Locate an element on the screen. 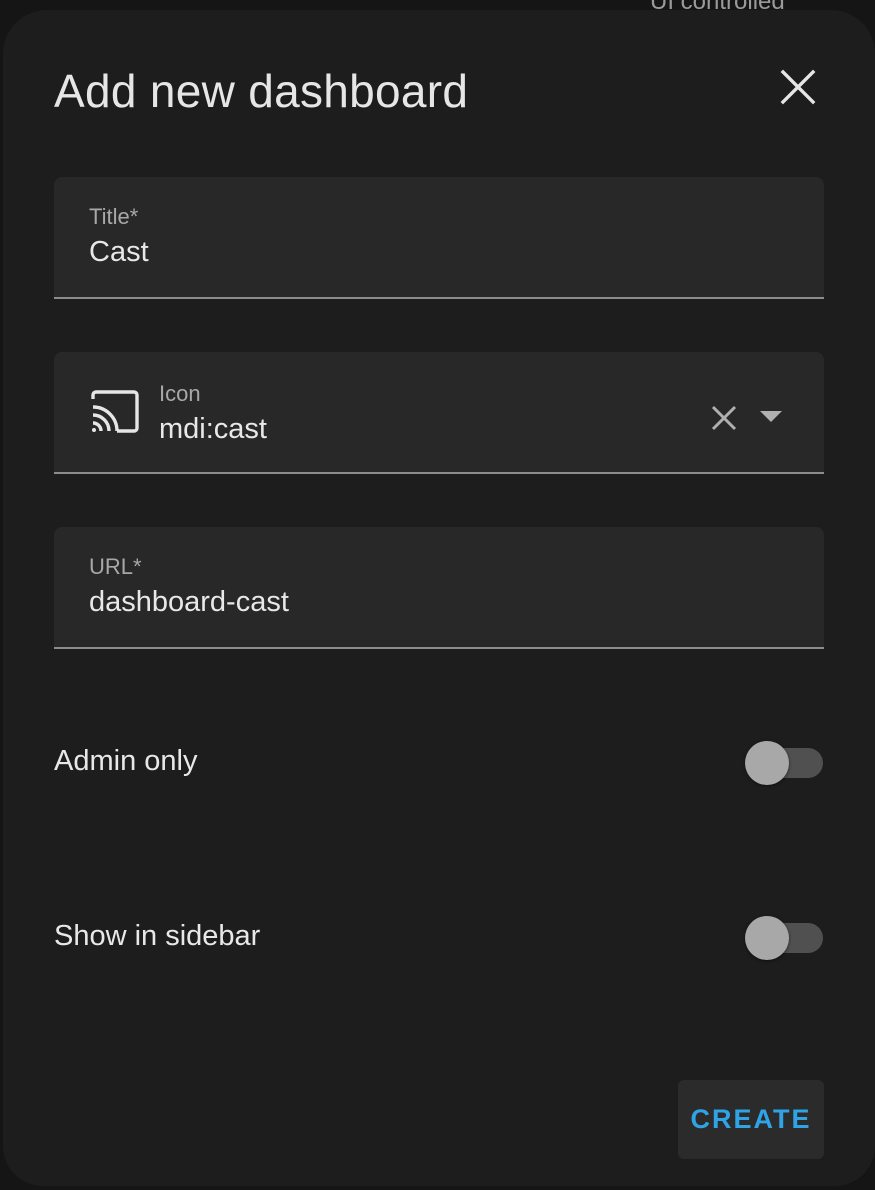  clear-icon is located at coordinates (724, 418).